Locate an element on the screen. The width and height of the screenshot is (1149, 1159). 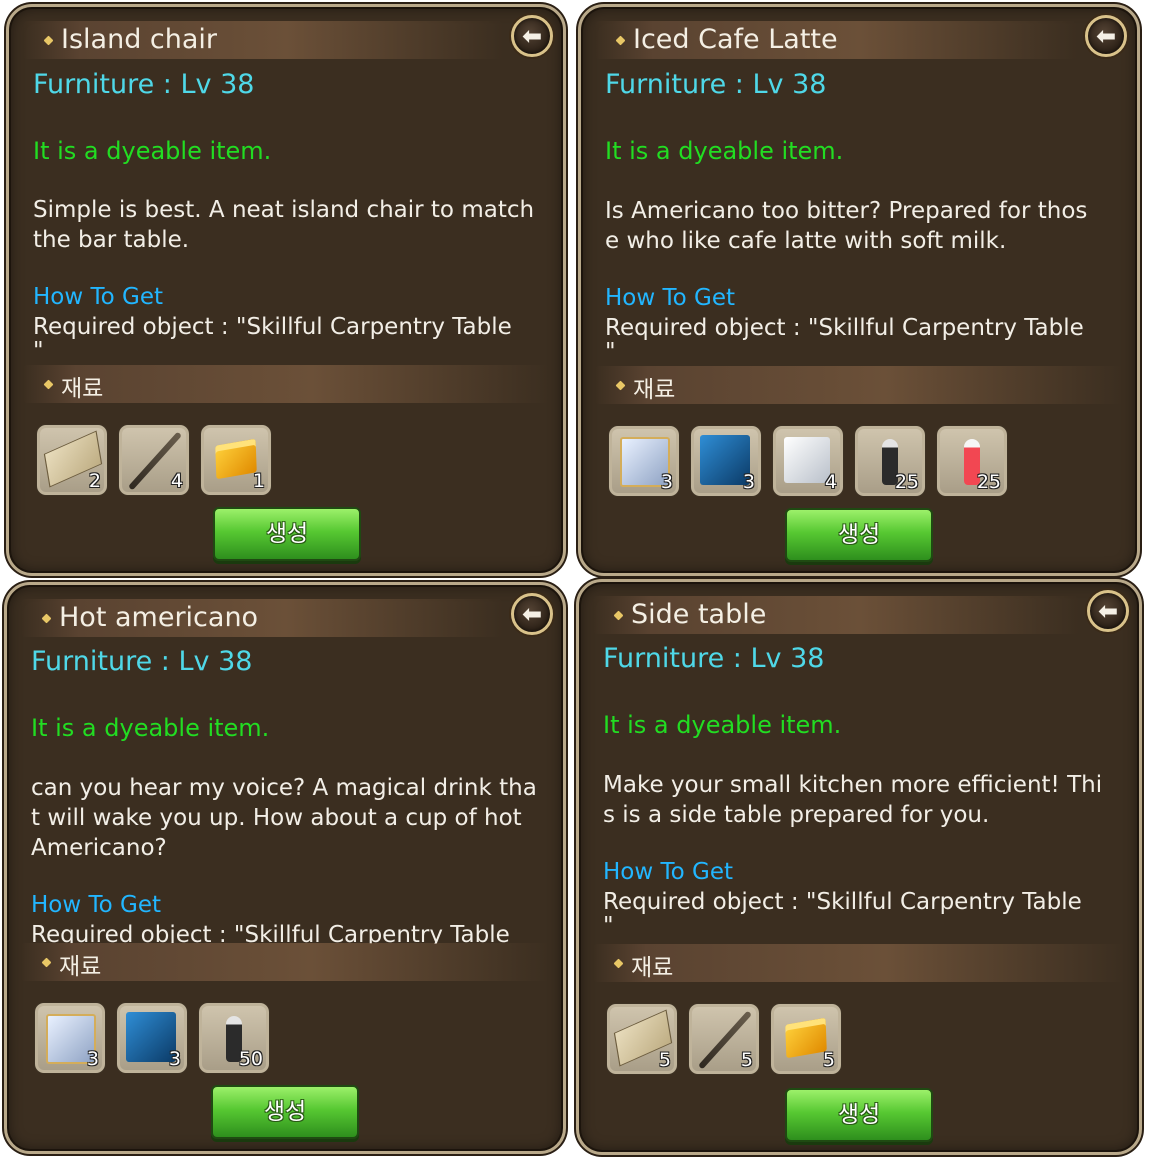
materials-list: 5 5 5 is located at coordinates (724, 1039).